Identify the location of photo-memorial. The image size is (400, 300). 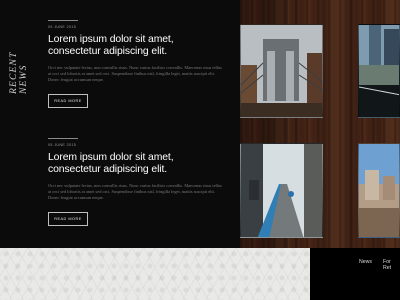
(379, 71).